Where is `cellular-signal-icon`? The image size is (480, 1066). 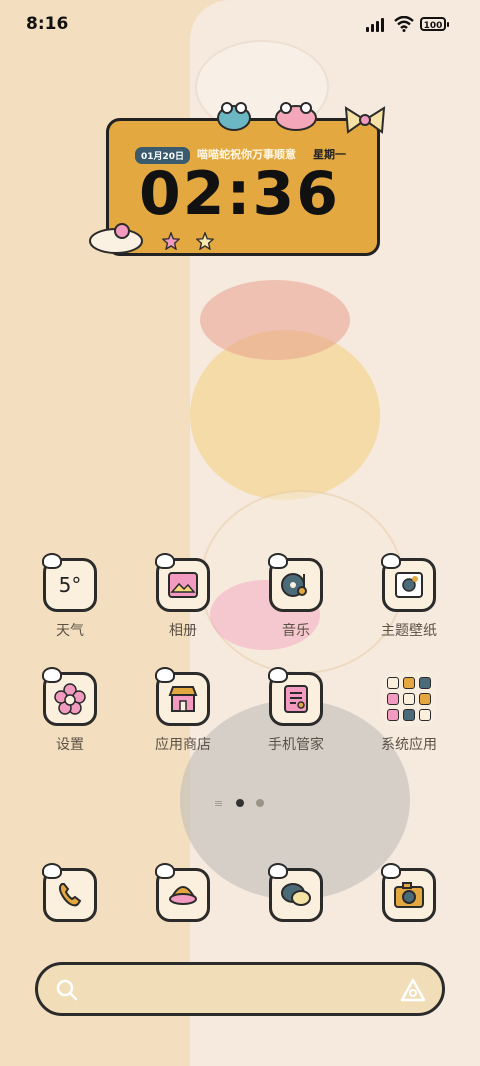 cellular-signal-icon is located at coordinates (377, 25).